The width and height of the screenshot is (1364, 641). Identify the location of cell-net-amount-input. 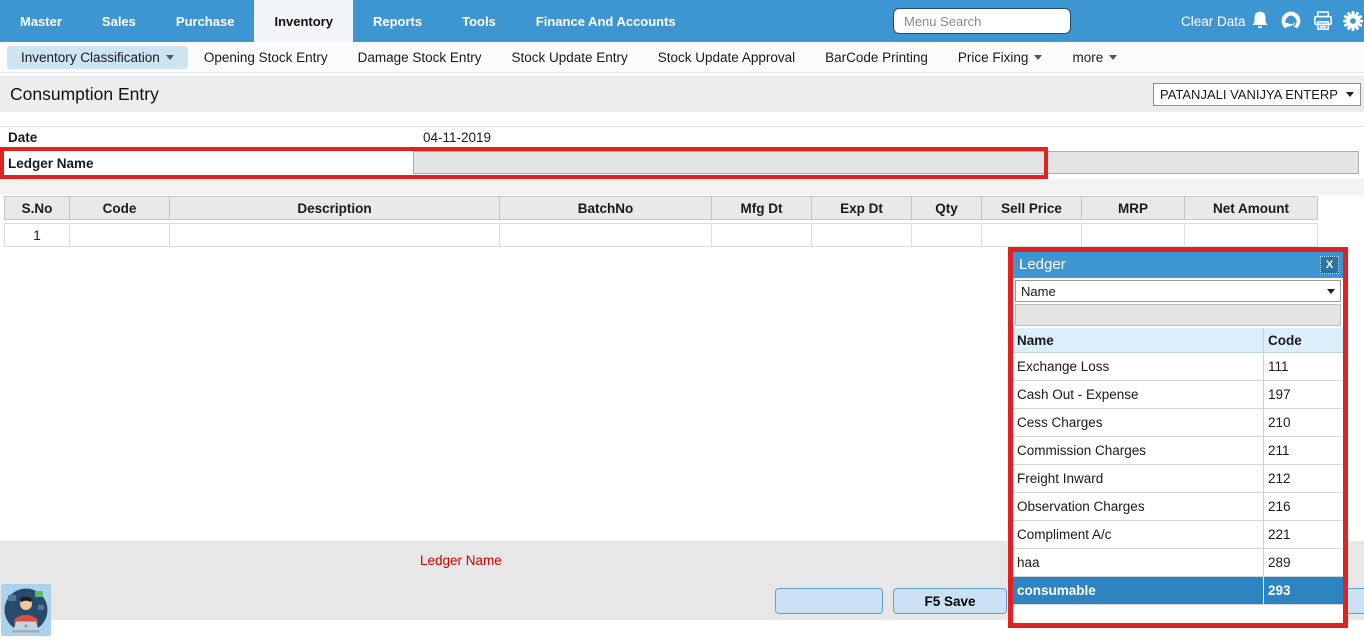
(1251, 235).